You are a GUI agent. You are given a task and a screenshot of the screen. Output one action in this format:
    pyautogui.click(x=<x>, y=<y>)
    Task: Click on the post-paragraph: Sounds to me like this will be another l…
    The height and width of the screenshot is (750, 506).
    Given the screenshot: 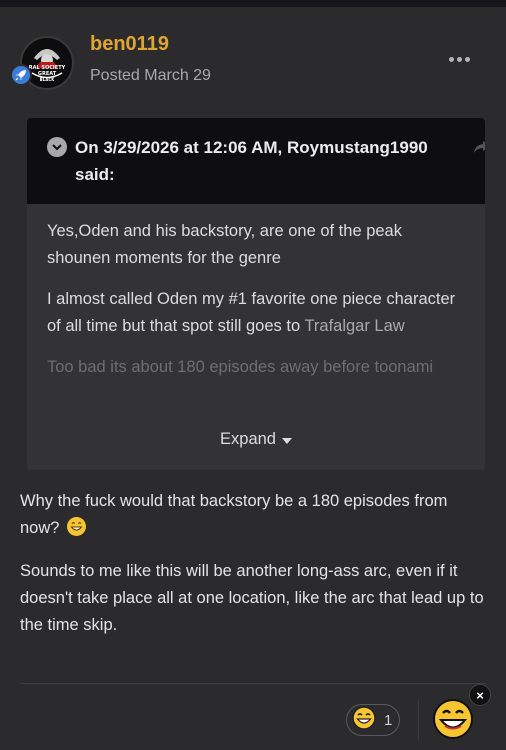 What is the action you would take?
    pyautogui.click(x=252, y=598)
    